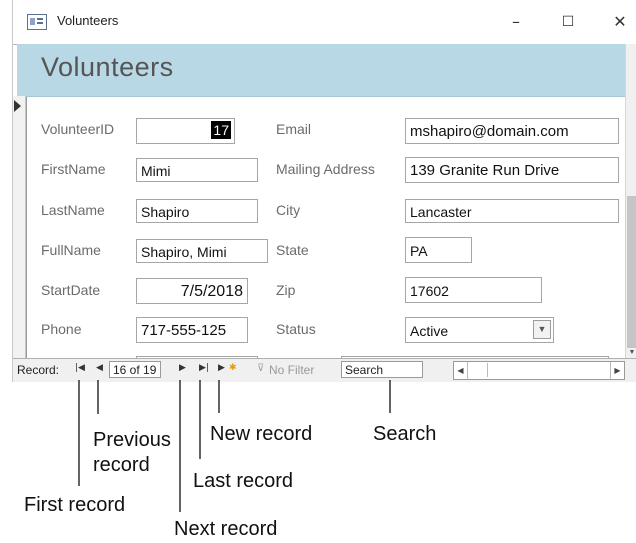 This screenshot has width=636, height=543. Describe the element at coordinates (243, 481) in the screenshot. I see `last-record-annotation: Last record` at that location.